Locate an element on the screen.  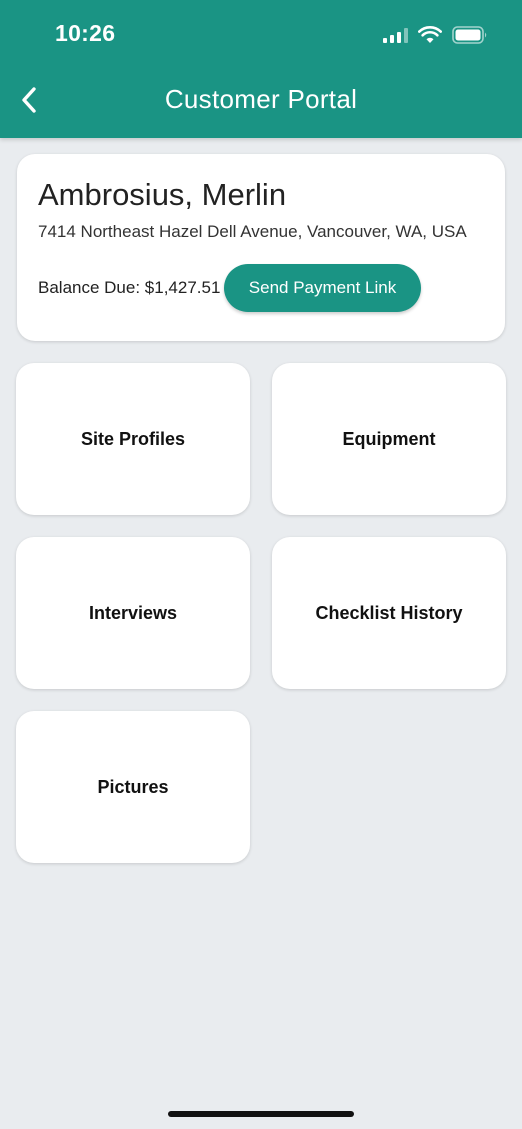
status-icons is located at coordinates (435, 35).